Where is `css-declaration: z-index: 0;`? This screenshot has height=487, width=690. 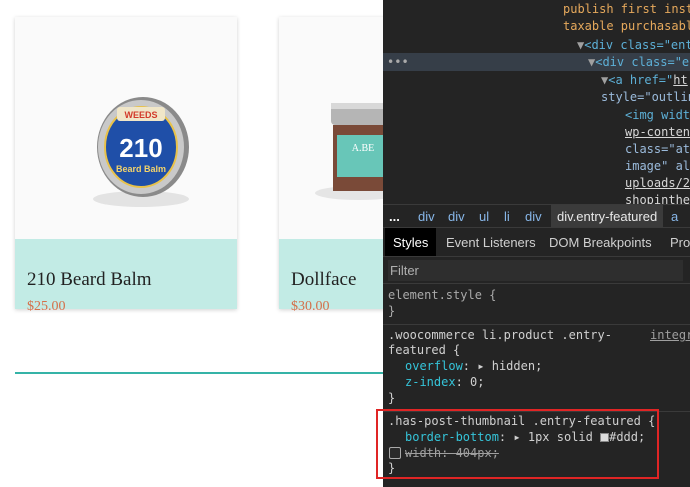
css-declaration: z-index: 0; is located at coordinates (444, 382).